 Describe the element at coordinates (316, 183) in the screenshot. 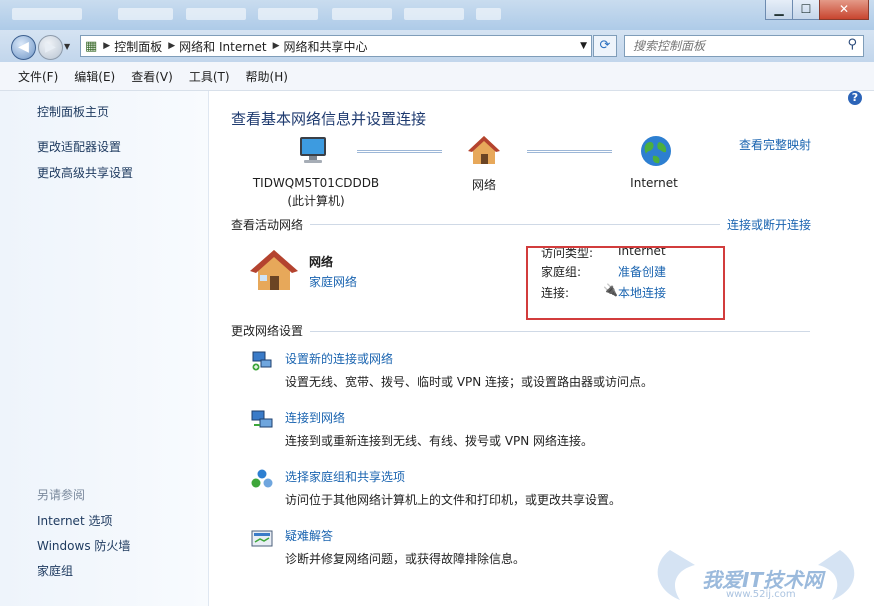

I see `computer-name: TIDWQM5T01CDDDB` at that location.